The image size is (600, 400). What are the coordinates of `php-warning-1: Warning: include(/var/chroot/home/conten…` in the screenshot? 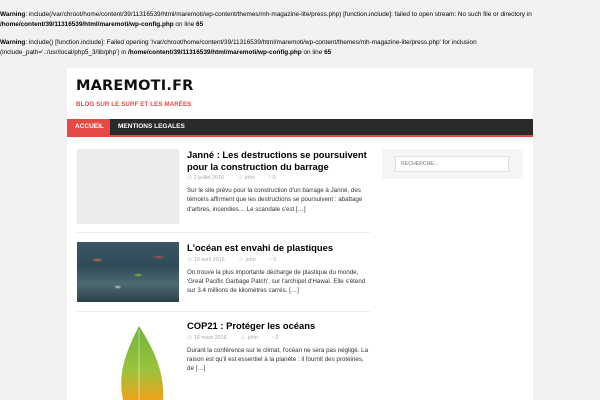 It's located at (280, 19).